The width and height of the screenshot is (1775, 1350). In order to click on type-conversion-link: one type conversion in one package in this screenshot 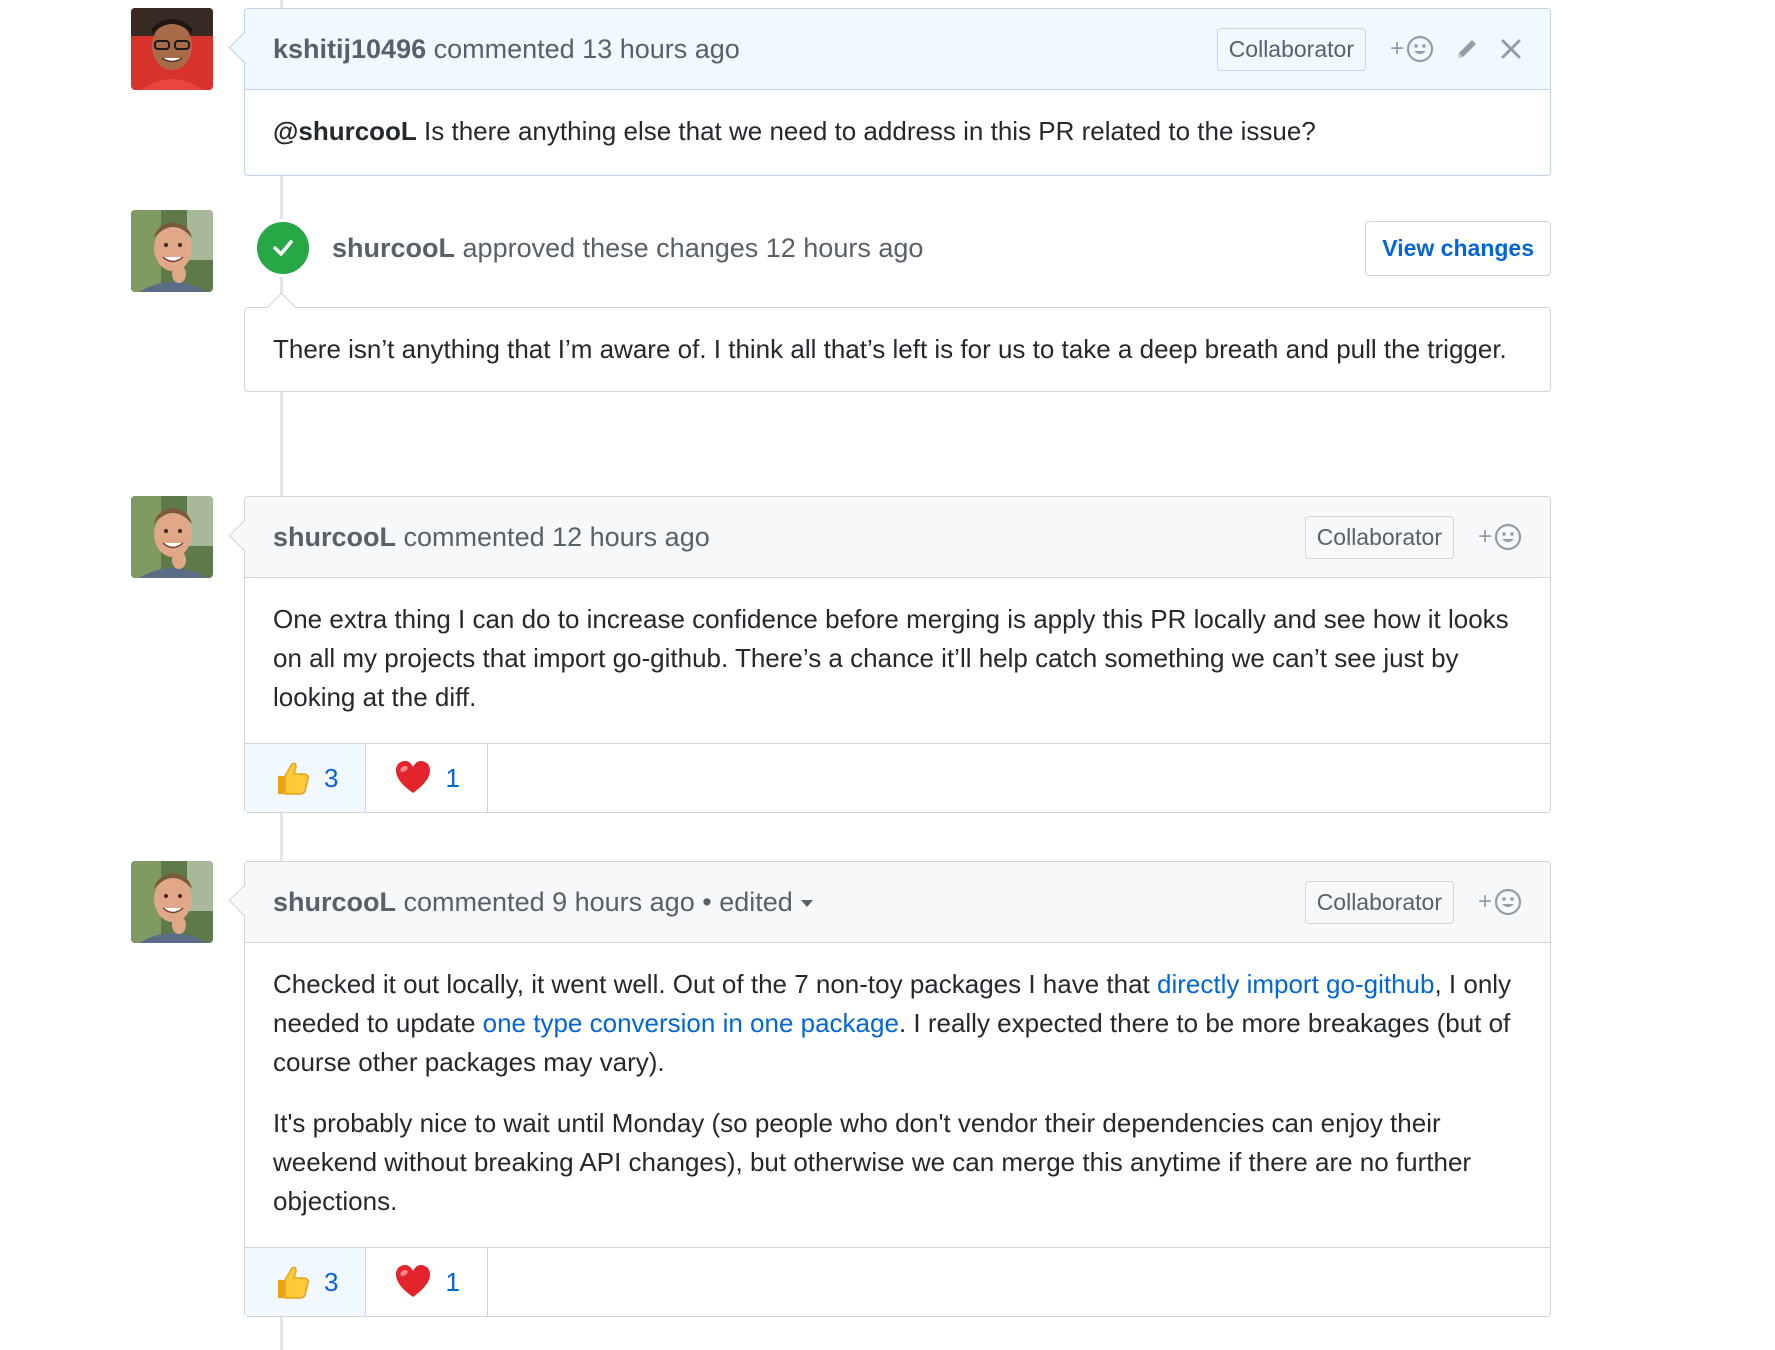, I will do `click(691, 1023)`.